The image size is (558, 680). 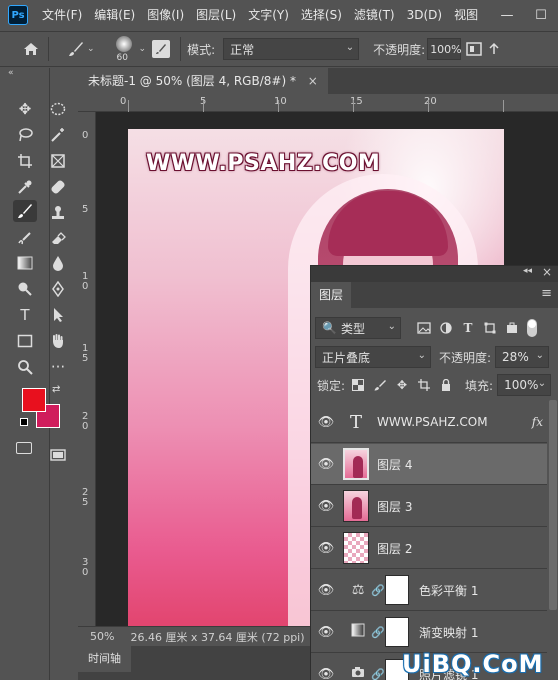 I want to click on layer-effects-icon: fx, so click(x=537, y=422).